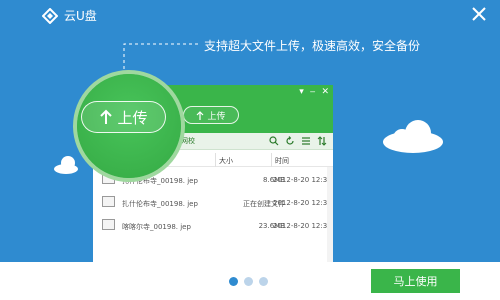 The image size is (500, 300). I want to click on magnifier-lens: 上传, so click(129, 126).